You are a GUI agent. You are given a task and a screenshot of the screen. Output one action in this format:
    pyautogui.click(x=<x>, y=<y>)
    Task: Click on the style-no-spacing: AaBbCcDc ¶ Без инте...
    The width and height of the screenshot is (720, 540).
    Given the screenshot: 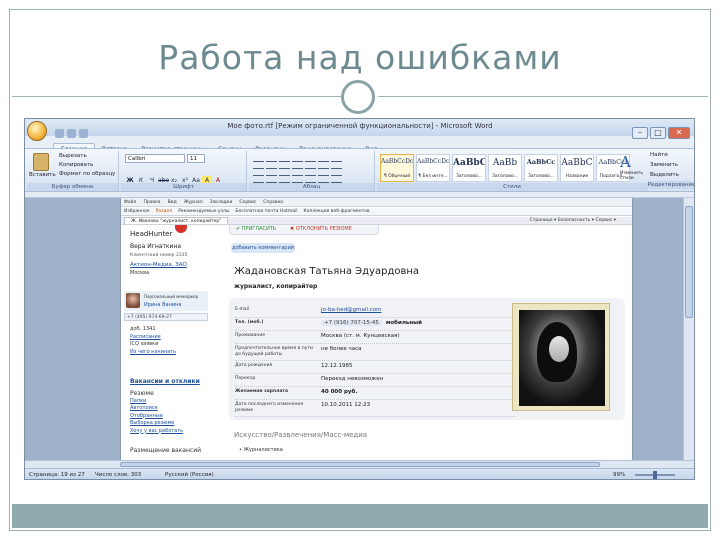 What is the action you would take?
    pyautogui.click(x=433, y=168)
    